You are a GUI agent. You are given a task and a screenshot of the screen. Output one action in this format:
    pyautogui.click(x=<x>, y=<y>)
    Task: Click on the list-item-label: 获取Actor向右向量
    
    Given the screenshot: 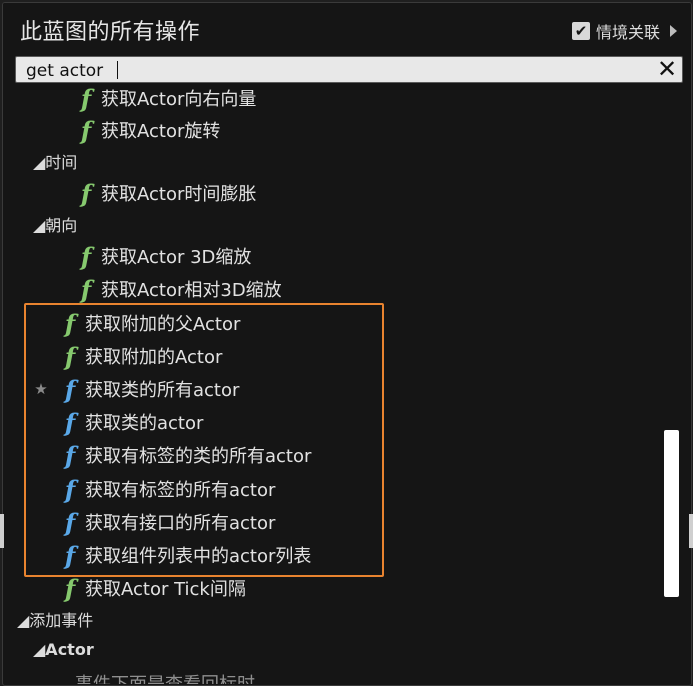 What is the action you would take?
    pyautogui.click(x=179, y=99)
    